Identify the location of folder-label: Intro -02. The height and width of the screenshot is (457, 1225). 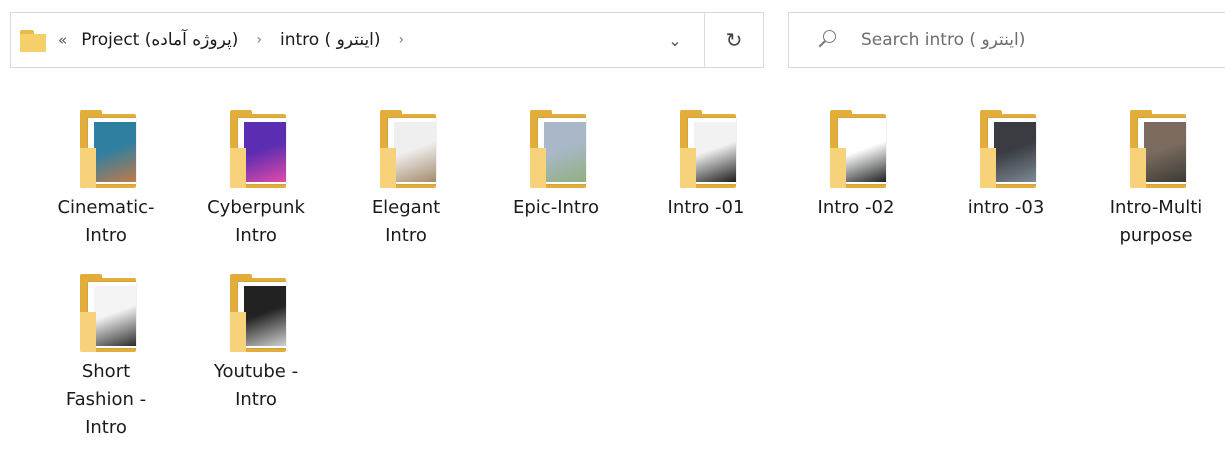
(856, 208).